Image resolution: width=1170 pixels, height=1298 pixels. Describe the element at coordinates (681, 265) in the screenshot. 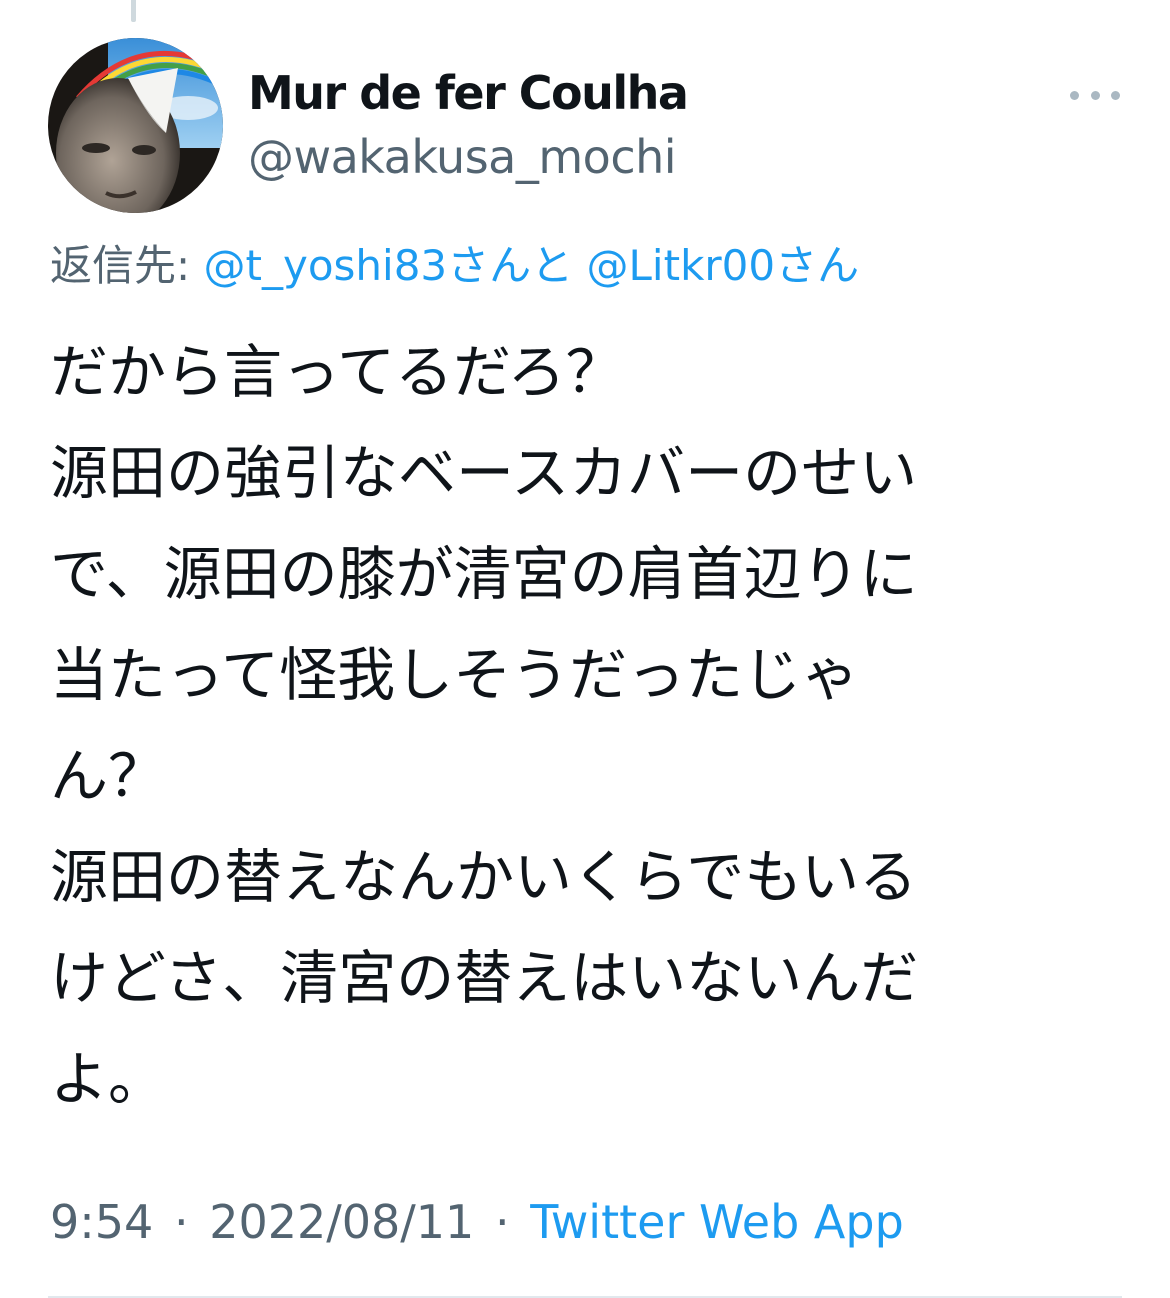

I see `reply-mention-litkr00: @Litkr00` at that location.